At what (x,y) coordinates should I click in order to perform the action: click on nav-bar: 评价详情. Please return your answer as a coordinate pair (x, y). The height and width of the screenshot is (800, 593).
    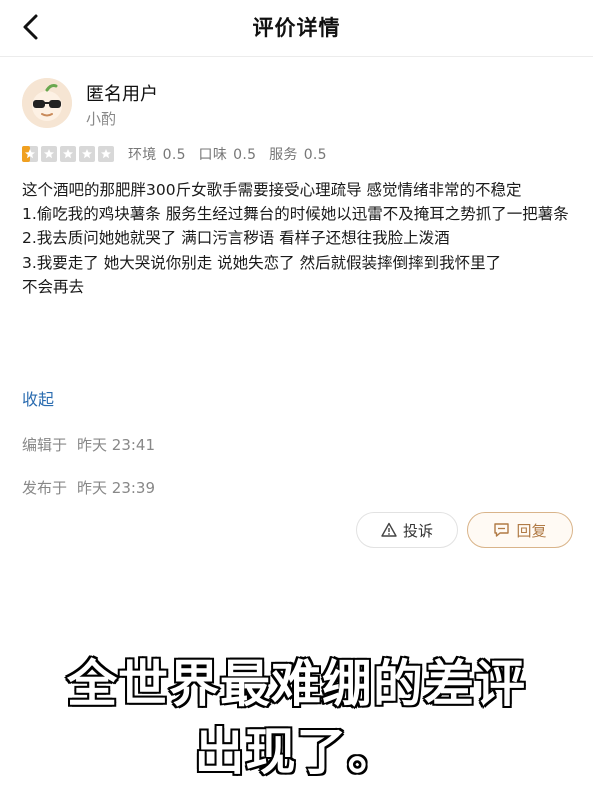
    Looking at the image, I should click on (296, 28).